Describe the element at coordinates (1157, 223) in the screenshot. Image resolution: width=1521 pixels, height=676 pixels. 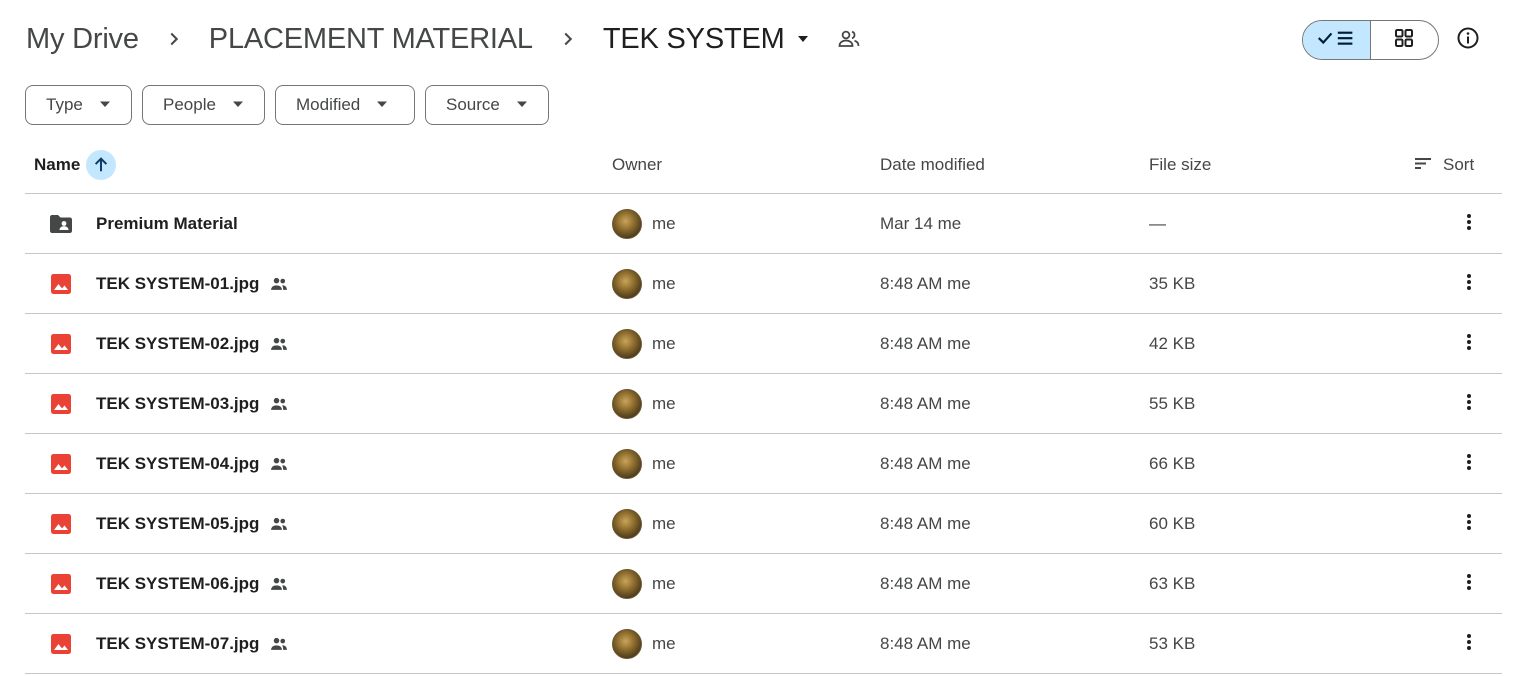
I see `file-size-cell: —` at that location.